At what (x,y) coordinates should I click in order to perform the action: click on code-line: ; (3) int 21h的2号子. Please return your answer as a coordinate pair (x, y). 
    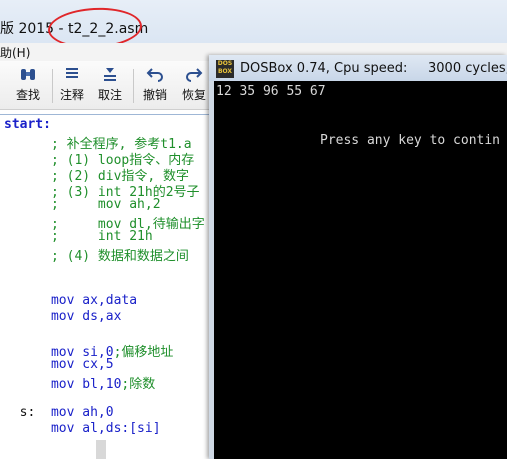
    Looking at the image, I should click on (102, 192).